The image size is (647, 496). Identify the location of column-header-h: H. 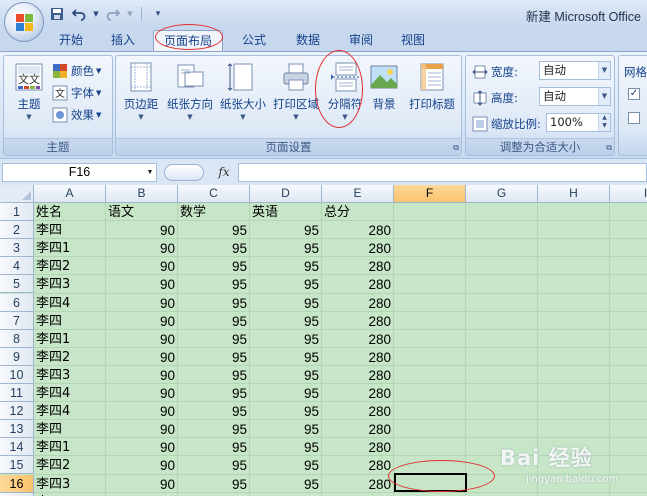
(574, 194).